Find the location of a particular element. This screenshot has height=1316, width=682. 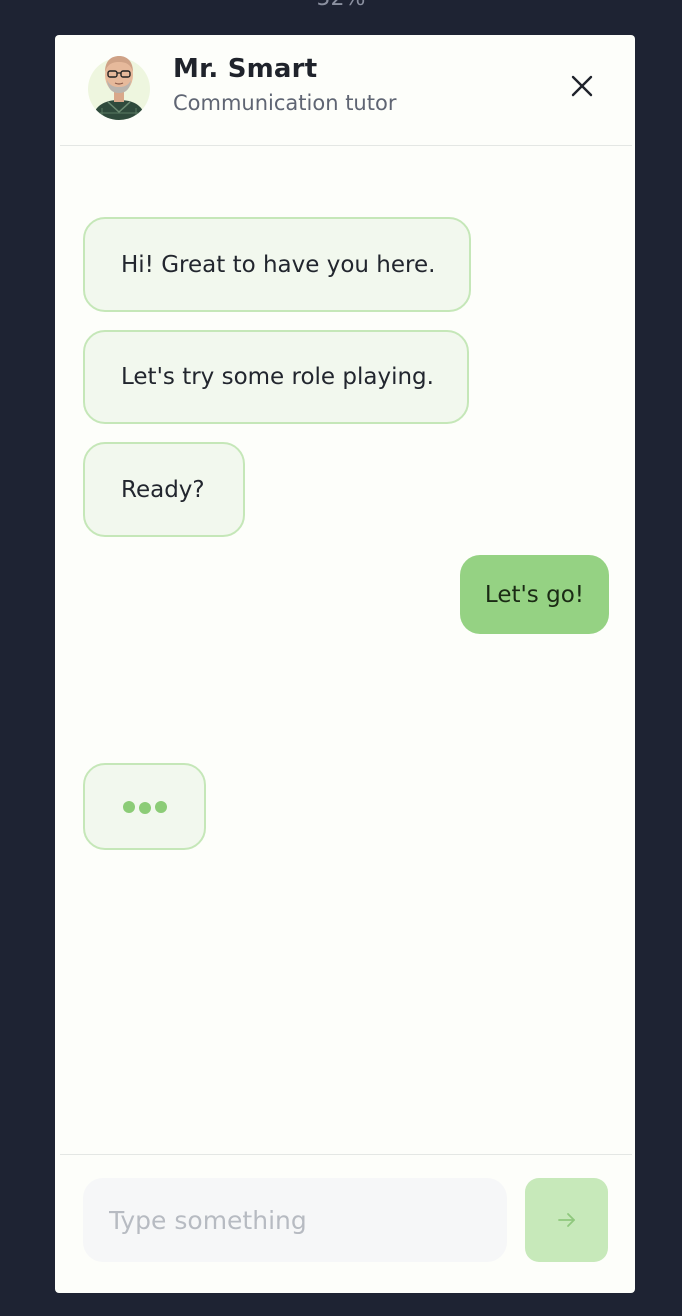

tutor-avatar is located at coordinates (119, 85).